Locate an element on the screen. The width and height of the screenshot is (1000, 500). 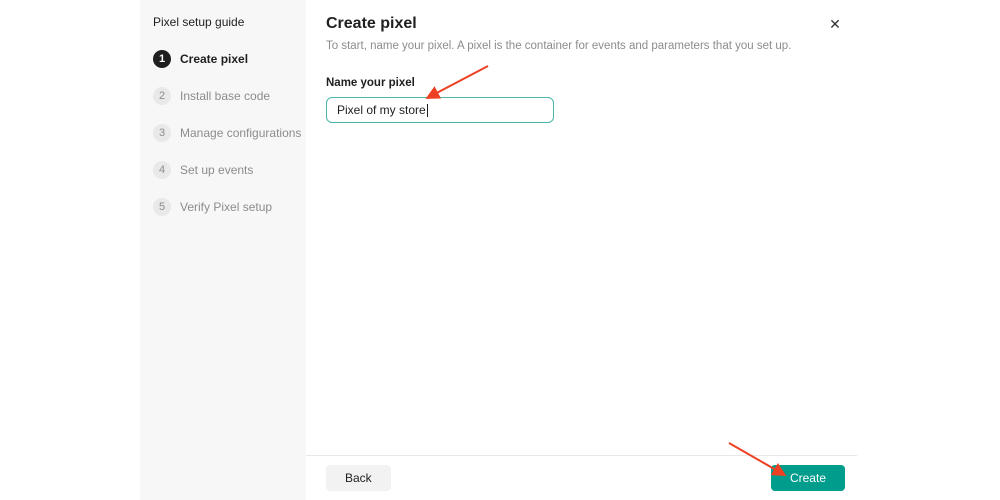
pixel-name-form: Name your pixel Pixel of my store is located at coordinates (581, 87).